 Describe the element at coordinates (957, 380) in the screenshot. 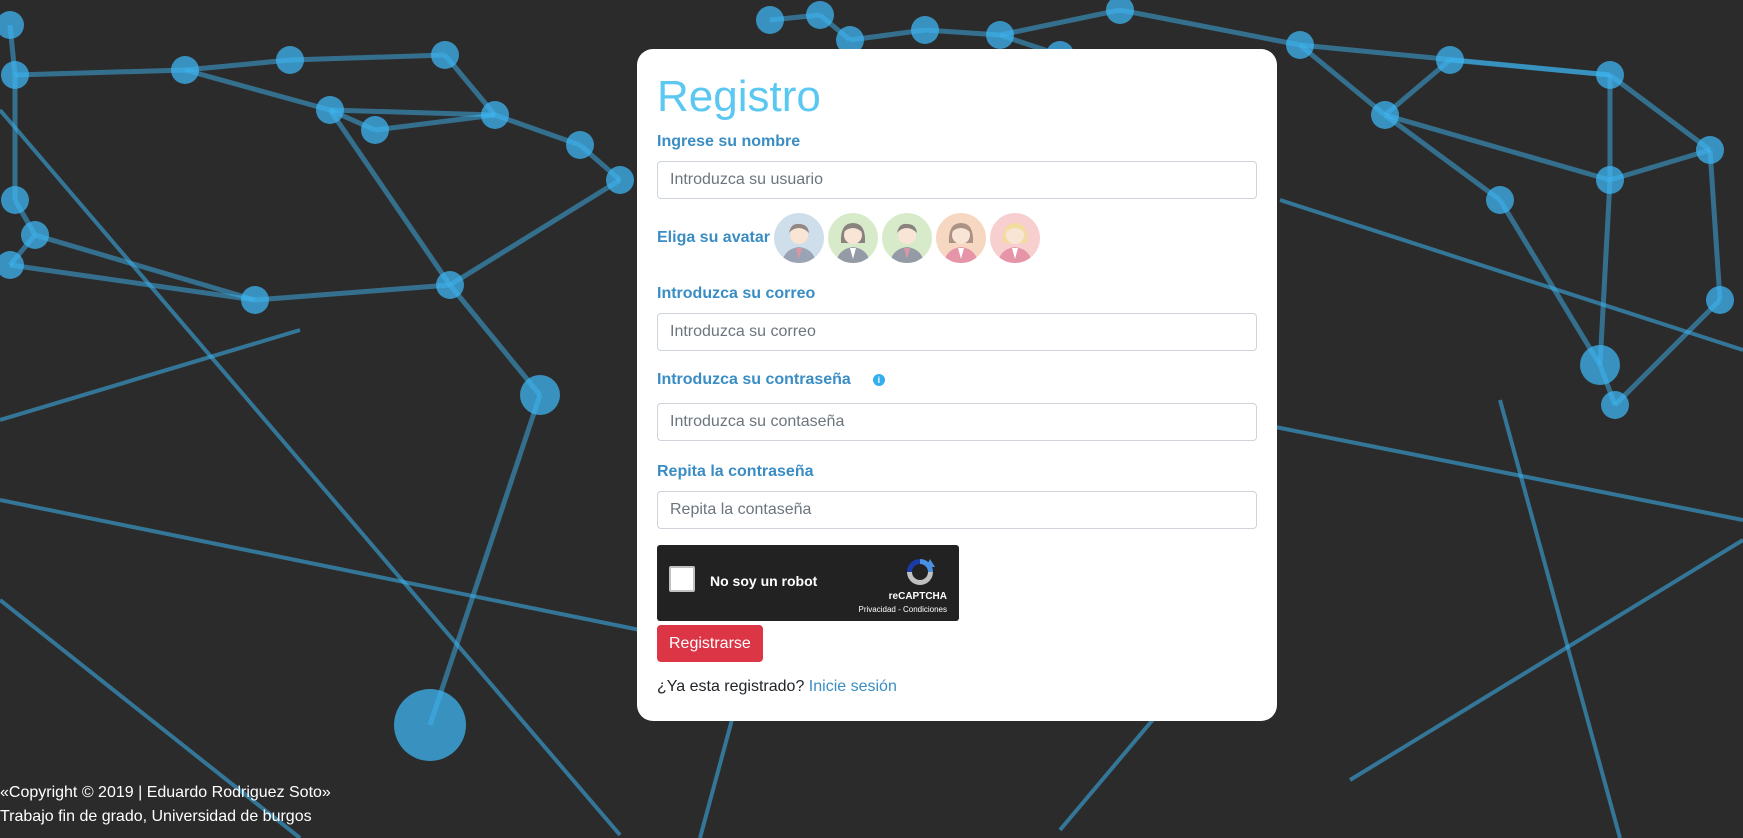

I see `password-label-row: Introduzca su contraseña i` at that location.